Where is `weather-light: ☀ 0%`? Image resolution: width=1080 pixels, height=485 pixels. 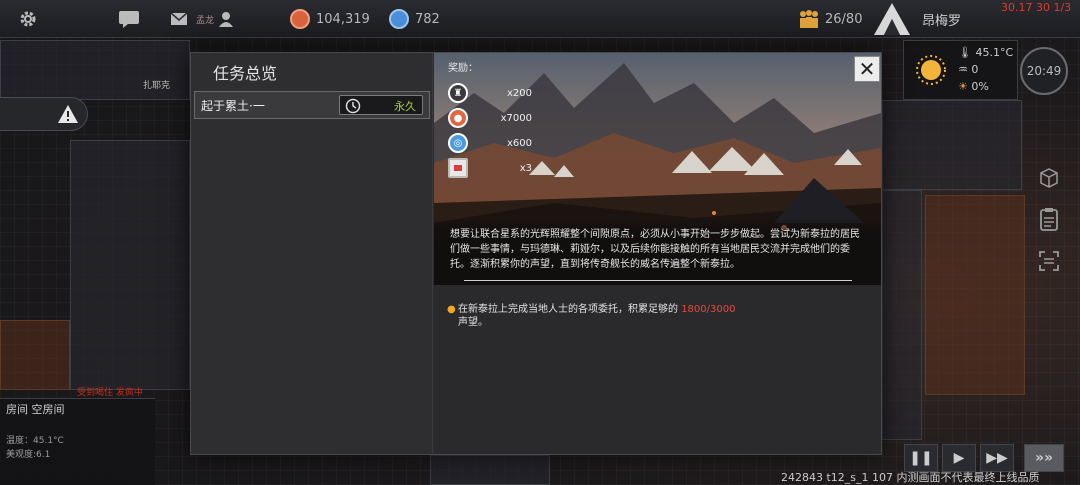 weather-light: ☀ 0% is located at coordinates (973, 86).